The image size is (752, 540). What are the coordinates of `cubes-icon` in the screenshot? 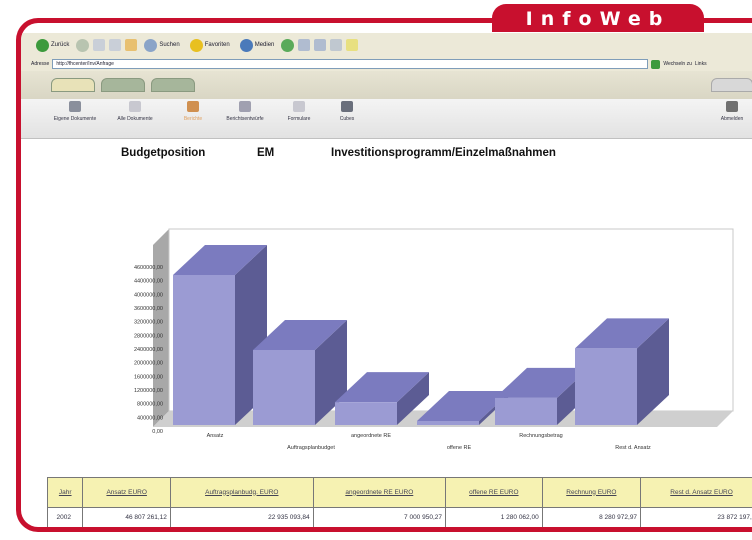 It's located at (347, 106).